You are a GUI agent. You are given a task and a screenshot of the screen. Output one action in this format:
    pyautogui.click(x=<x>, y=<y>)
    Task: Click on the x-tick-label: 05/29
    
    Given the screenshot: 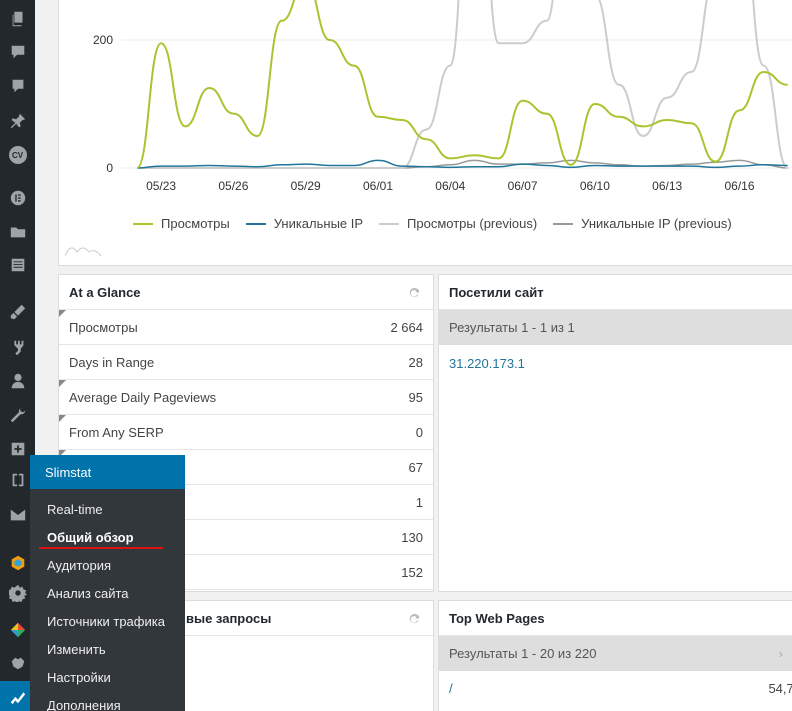 What is the action you would take?
    pyautogui.click(x=306, y=186)
    